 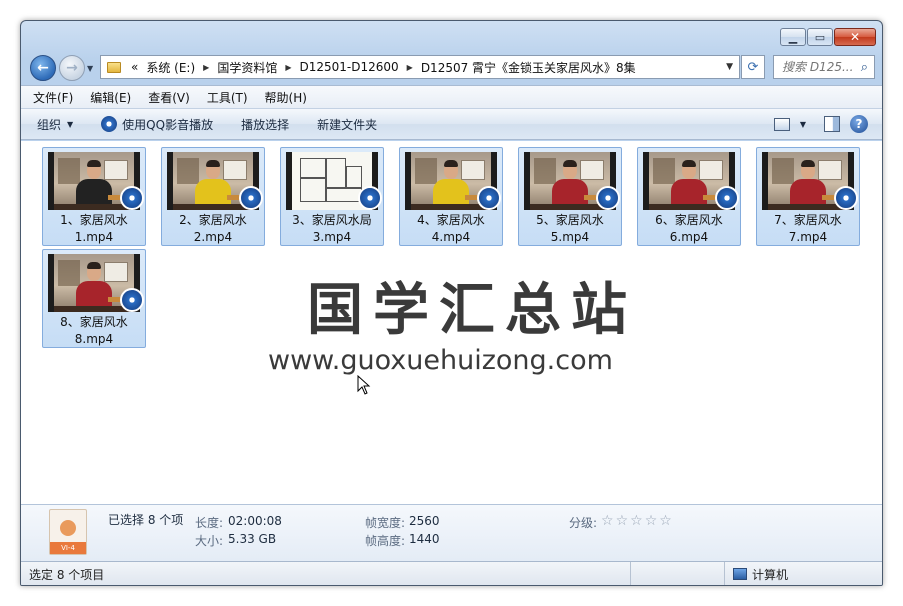 What do you see at coordinates (583, 523) in the screenshot?
I see `rating-label: 分级:` at bounding box center [583, 523].